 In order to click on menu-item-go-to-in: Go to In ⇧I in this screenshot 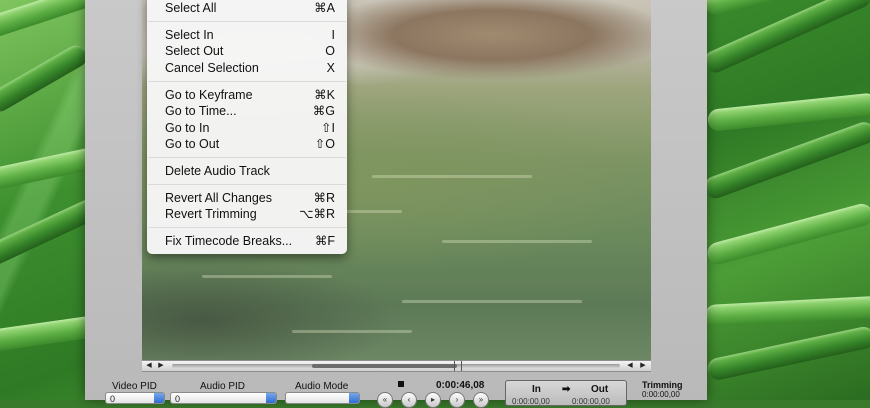, I will do `click(250, 128)`.